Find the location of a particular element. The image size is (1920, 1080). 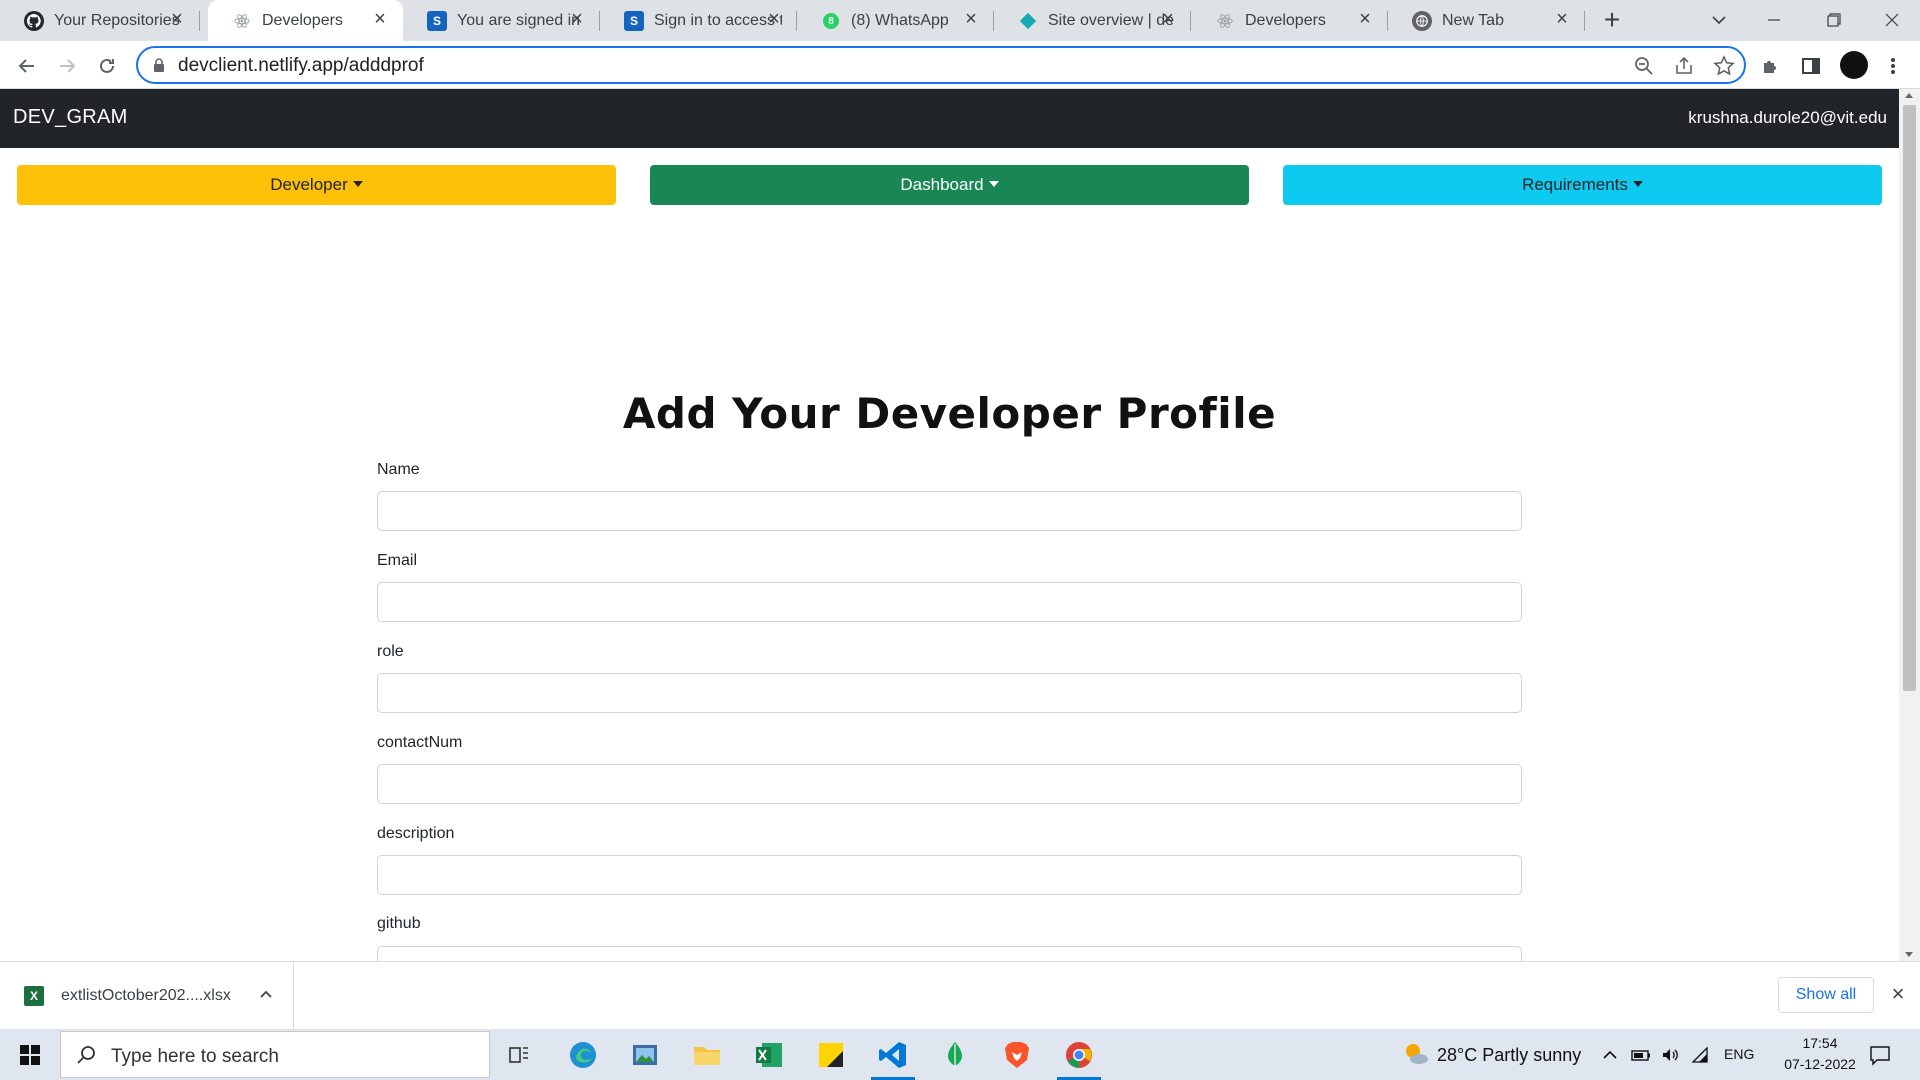

tab-sign-in-to-access: S Sign in to access t × is located at coordinates (698, 20).